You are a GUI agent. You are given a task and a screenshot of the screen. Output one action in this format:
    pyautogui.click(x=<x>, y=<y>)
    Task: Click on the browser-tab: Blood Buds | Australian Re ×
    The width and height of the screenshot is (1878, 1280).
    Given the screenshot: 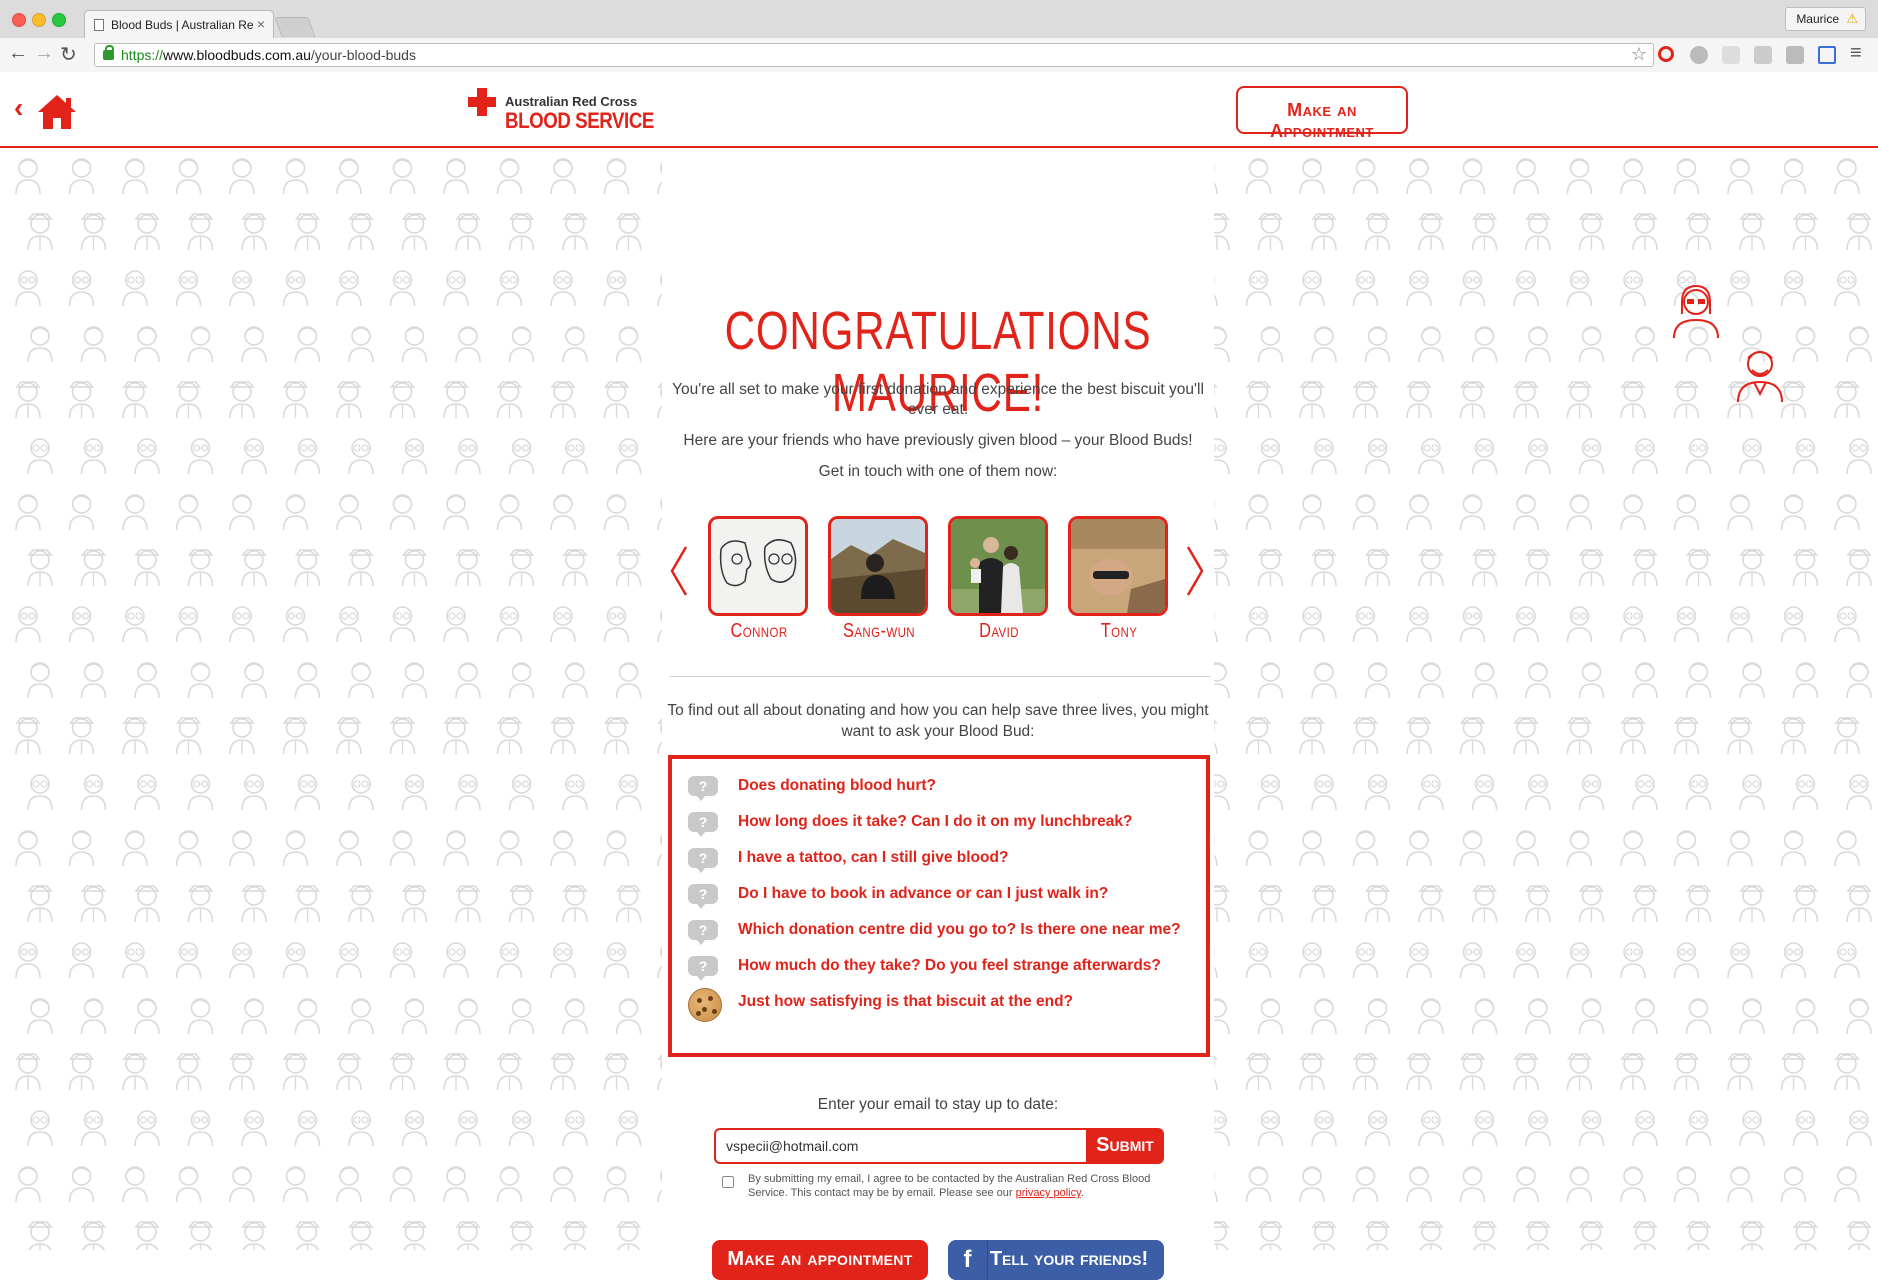 What is the action you would take?
    pyautogui.click(x=179, y=24)
    